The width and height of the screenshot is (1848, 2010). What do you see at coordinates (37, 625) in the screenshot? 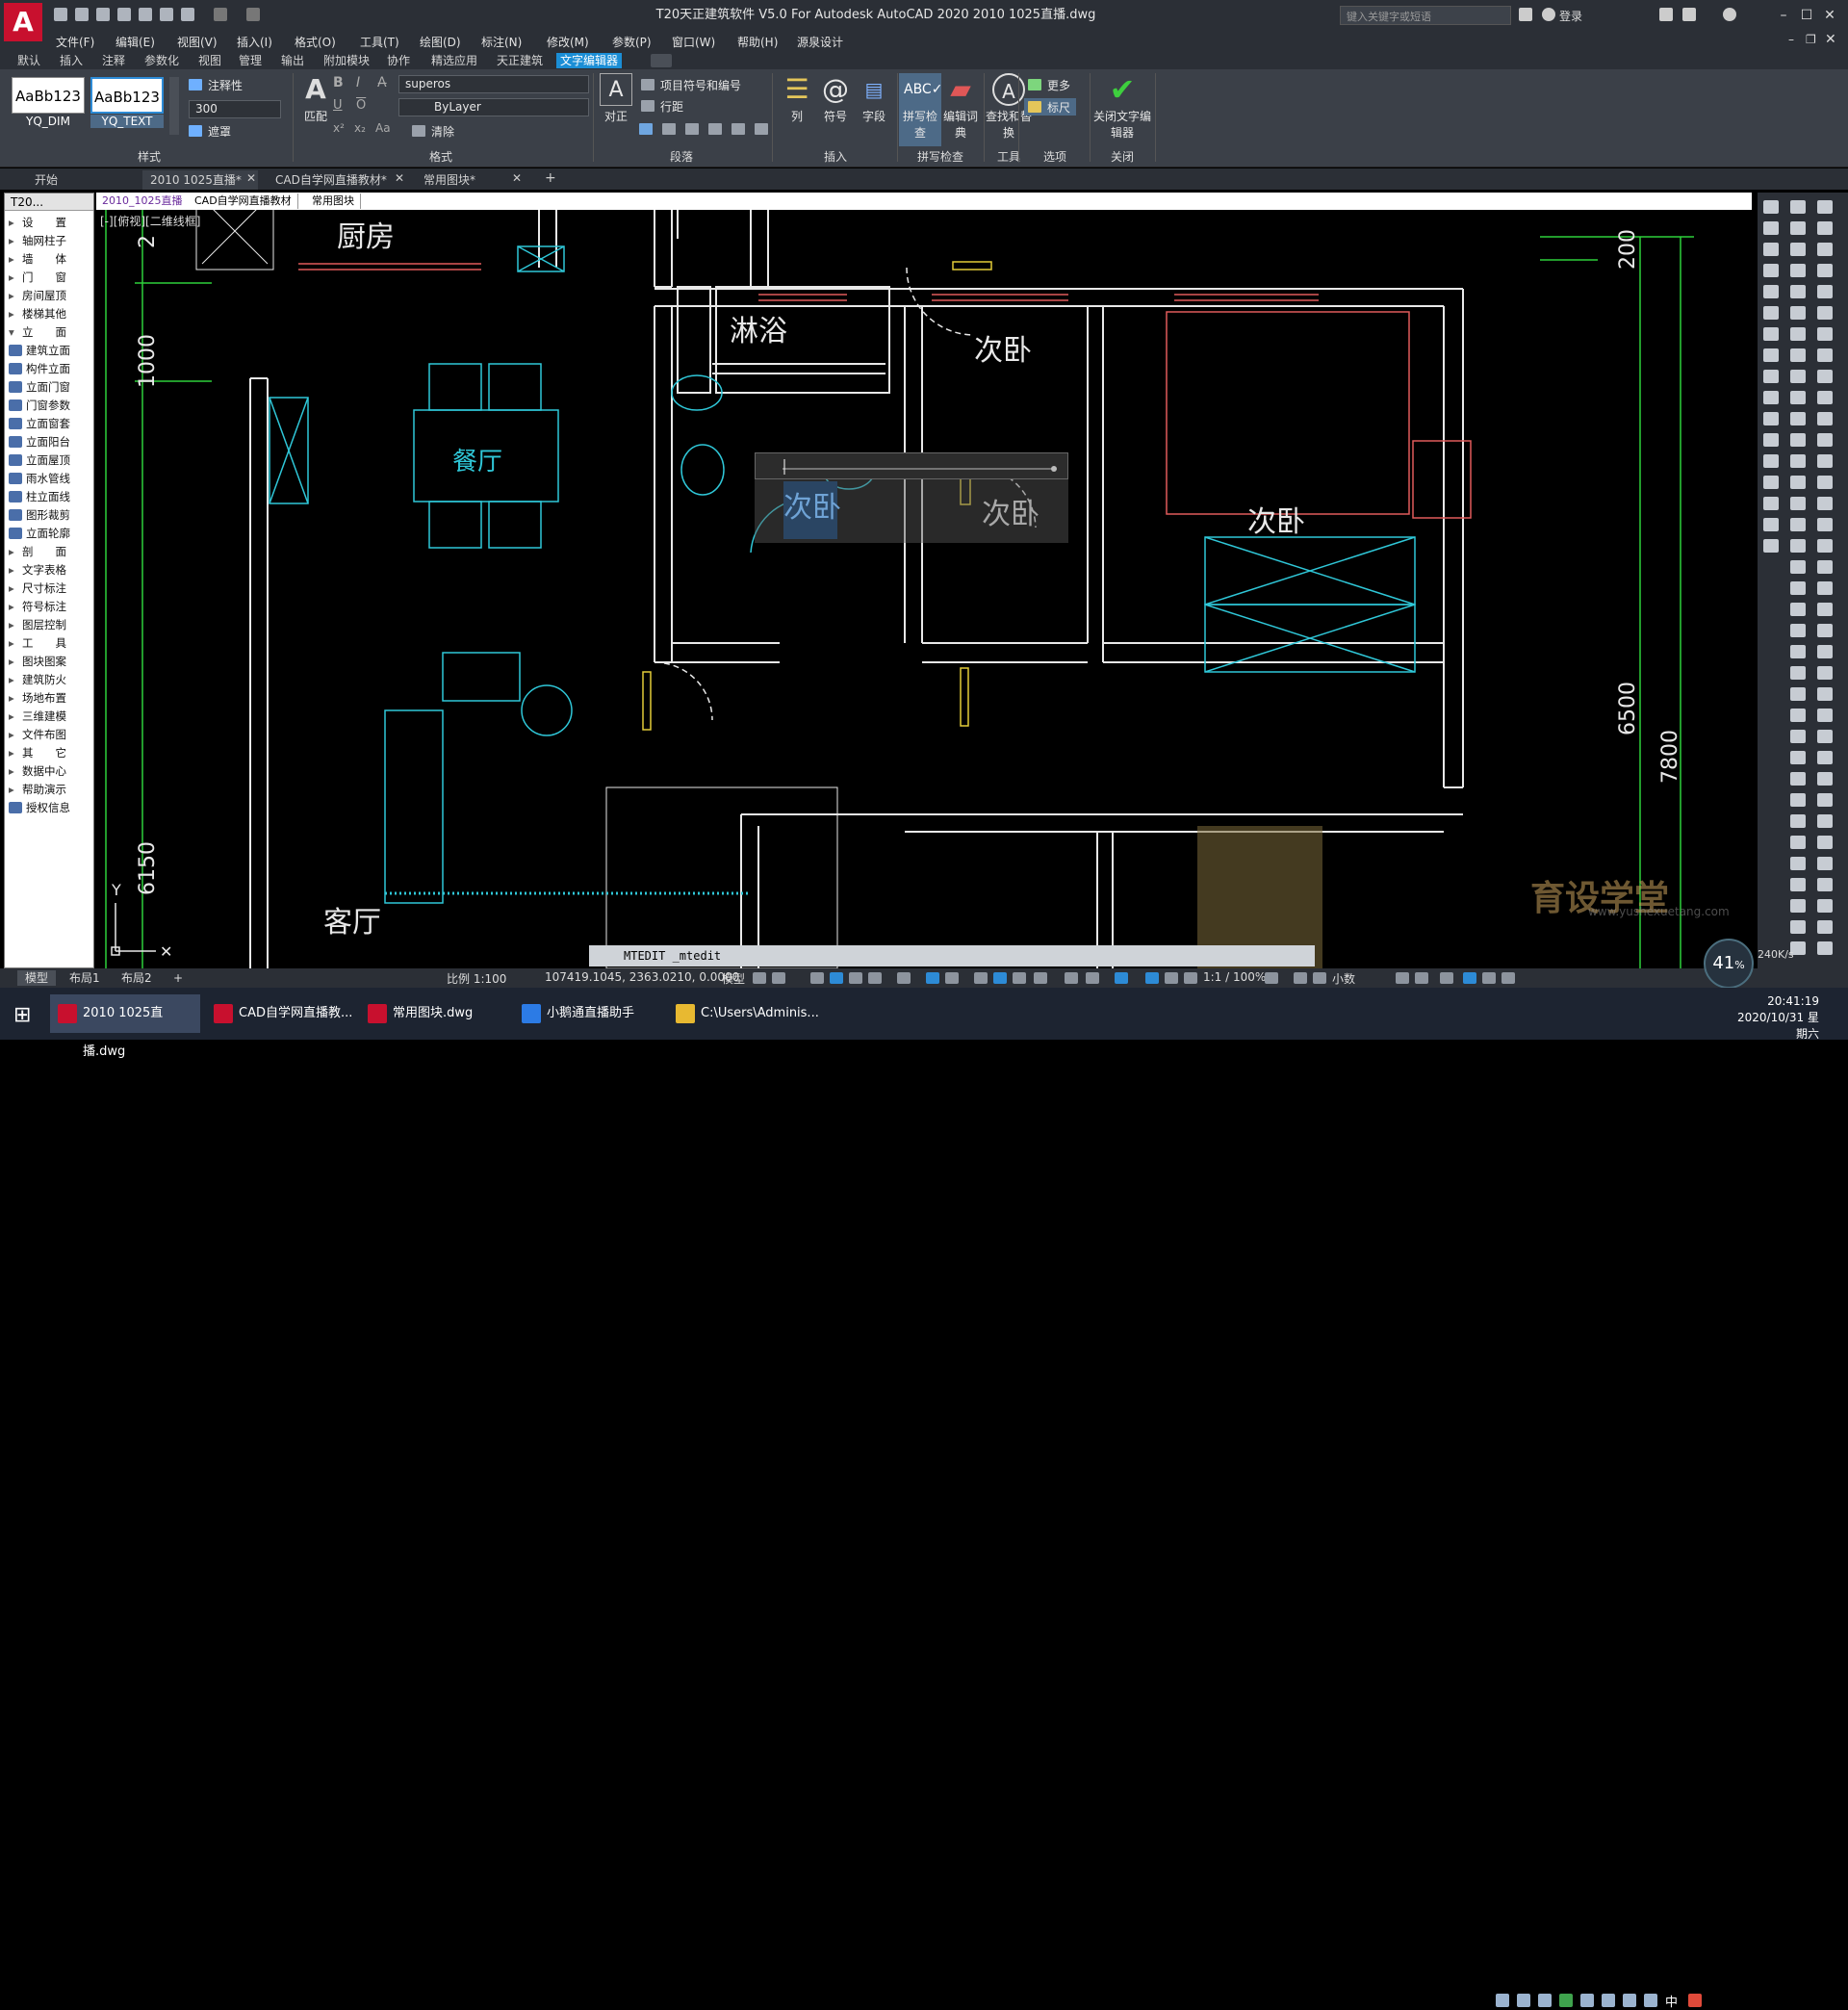
I see `palette-item: ▸ 图层控制` at bounding box center [37, 625].